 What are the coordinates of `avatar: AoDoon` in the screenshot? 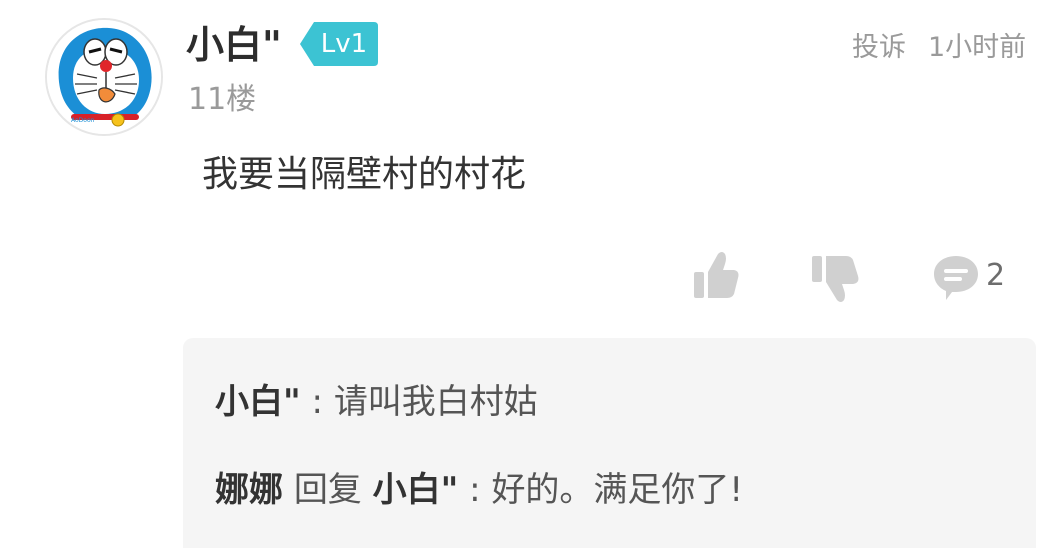 It's located at (104, 77).